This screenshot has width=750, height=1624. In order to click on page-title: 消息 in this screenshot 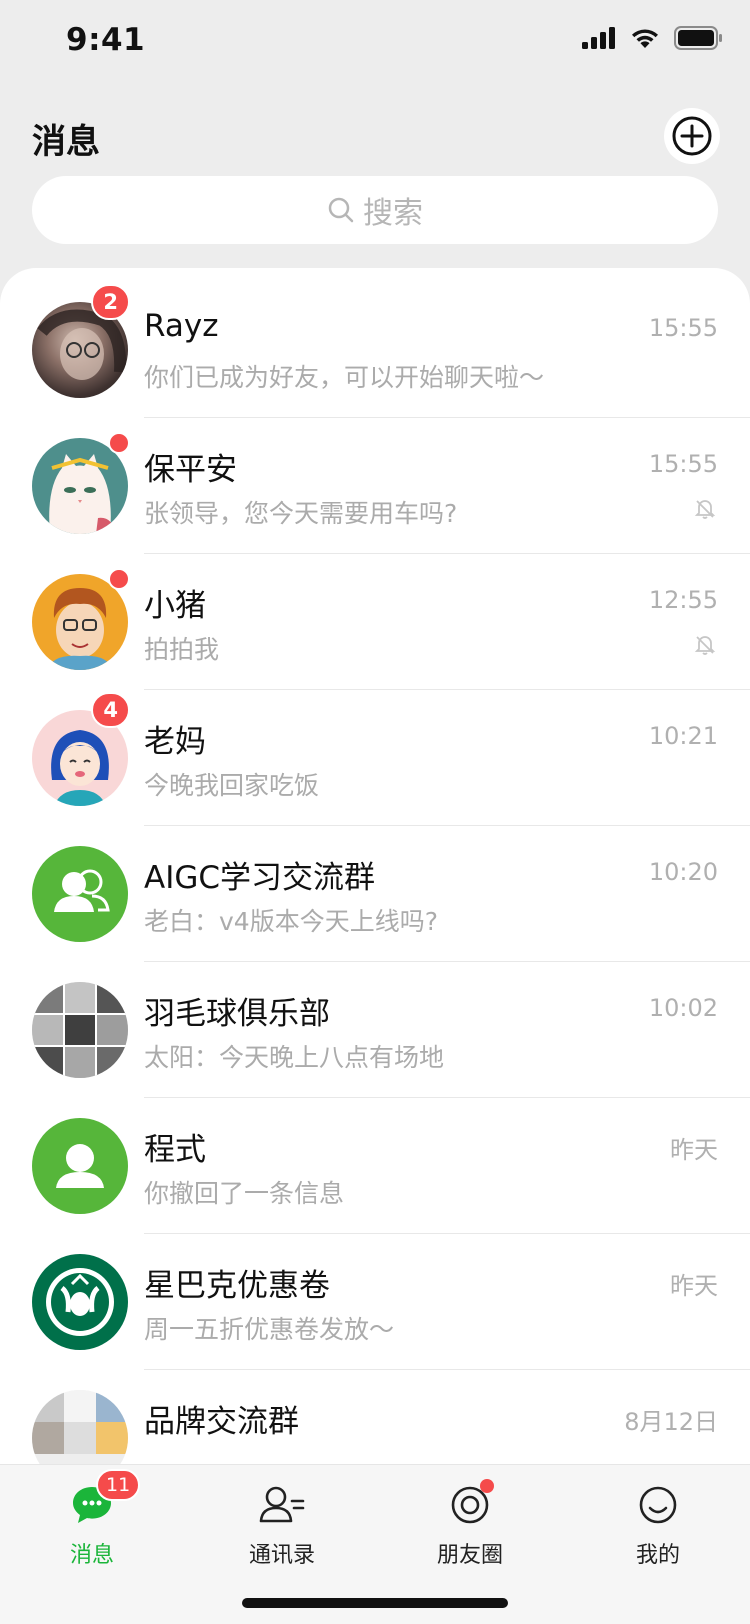, I will do `click(66, 142)`.